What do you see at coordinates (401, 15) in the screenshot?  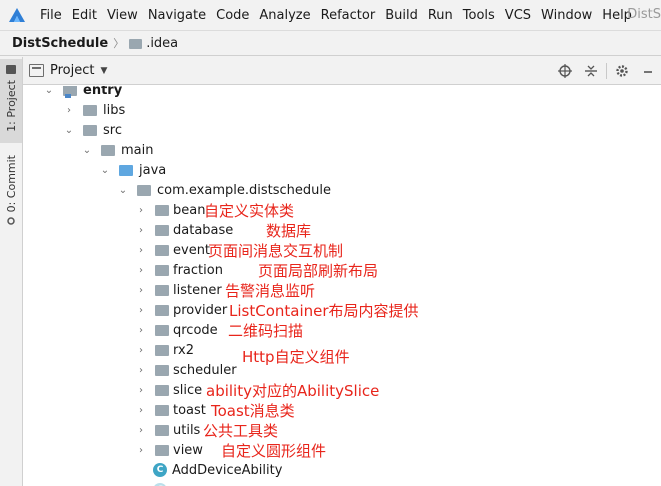 I see `menu-build: Build` at bounding box center [401, 15].